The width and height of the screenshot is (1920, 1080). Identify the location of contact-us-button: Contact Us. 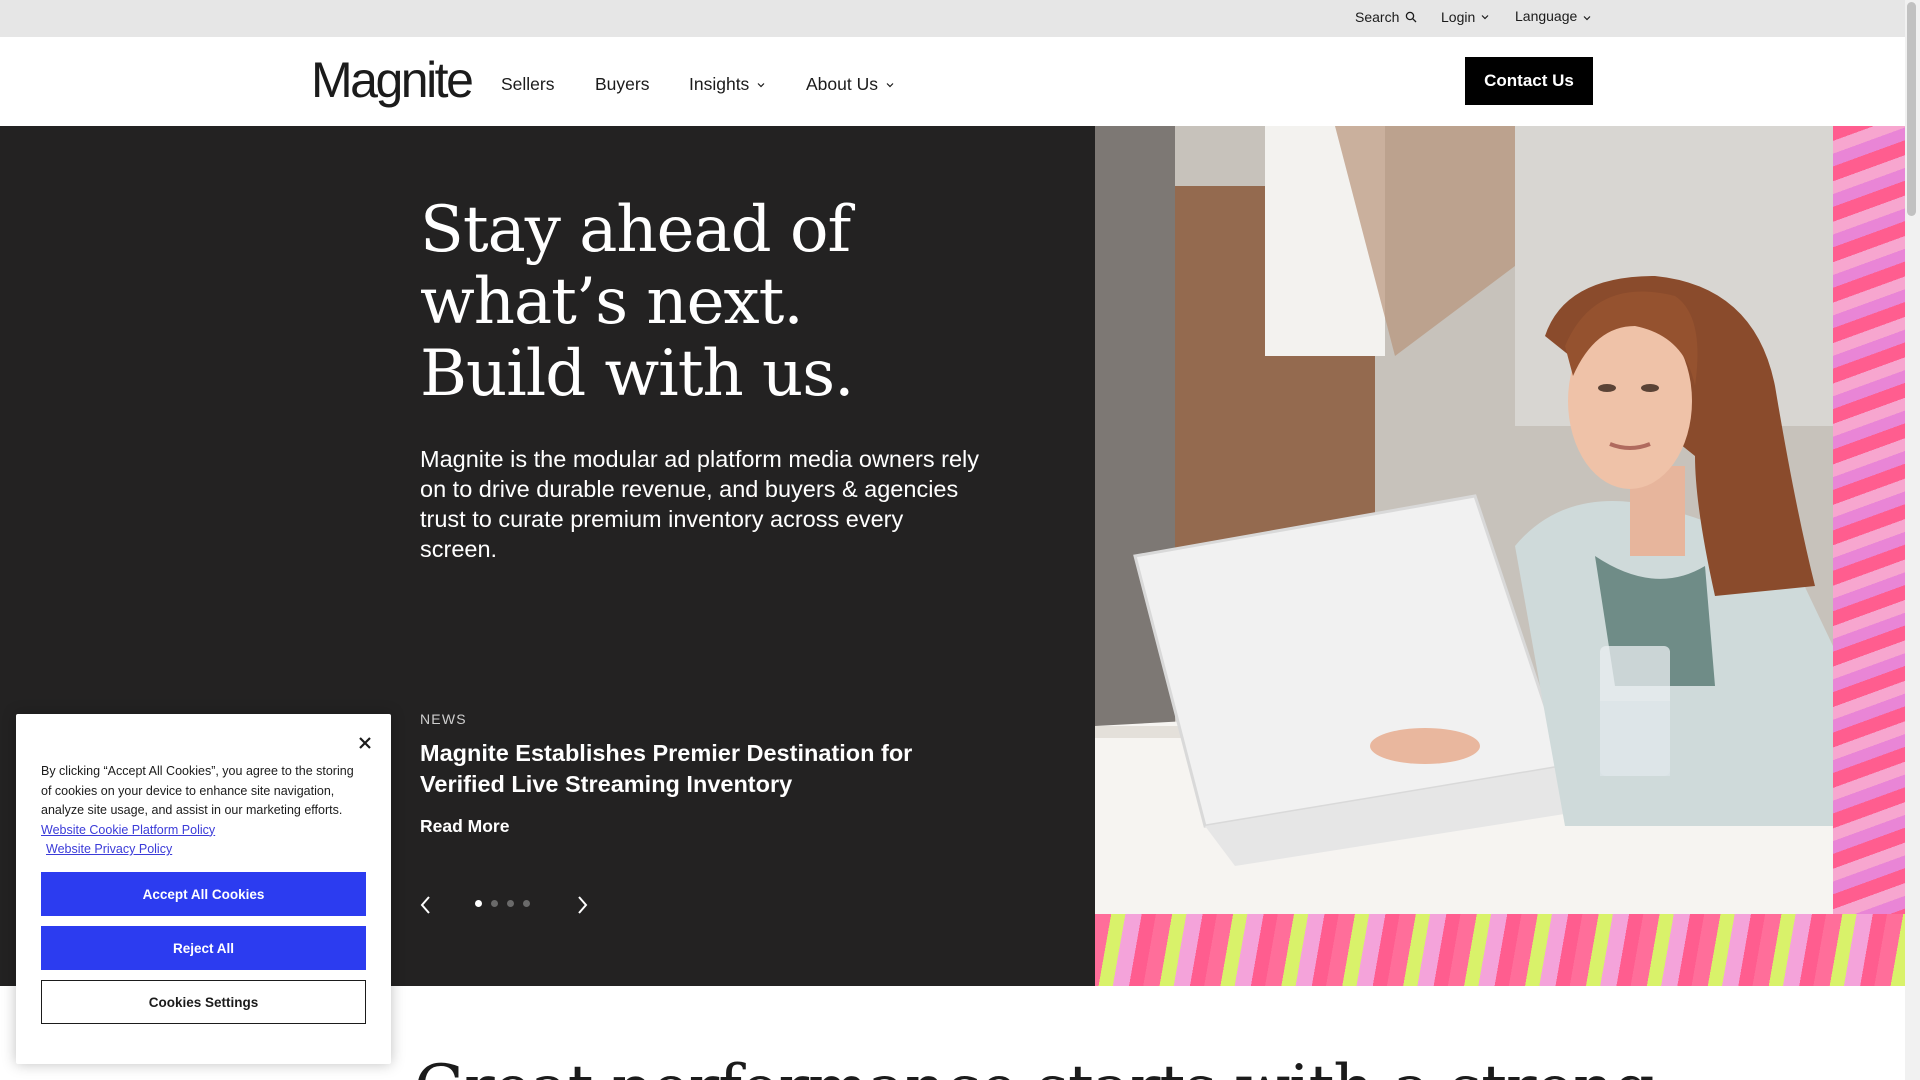
(1529, 81).